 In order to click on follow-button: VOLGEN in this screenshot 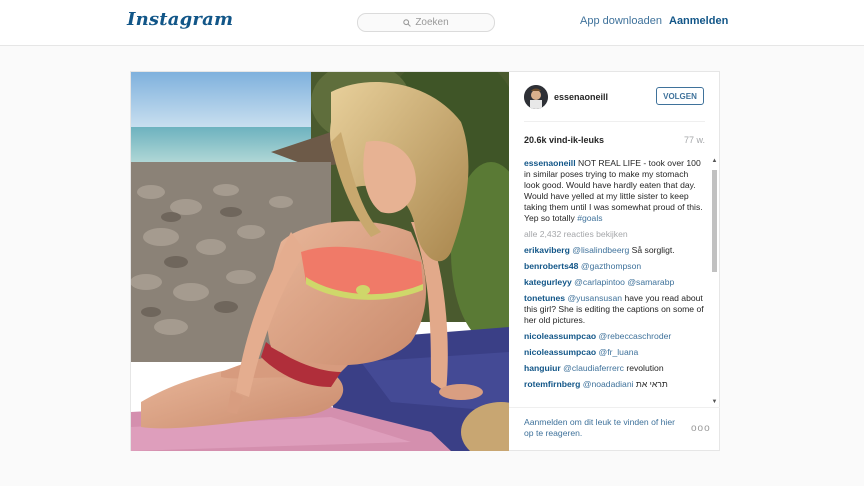, I will do `click(680, 96)`.